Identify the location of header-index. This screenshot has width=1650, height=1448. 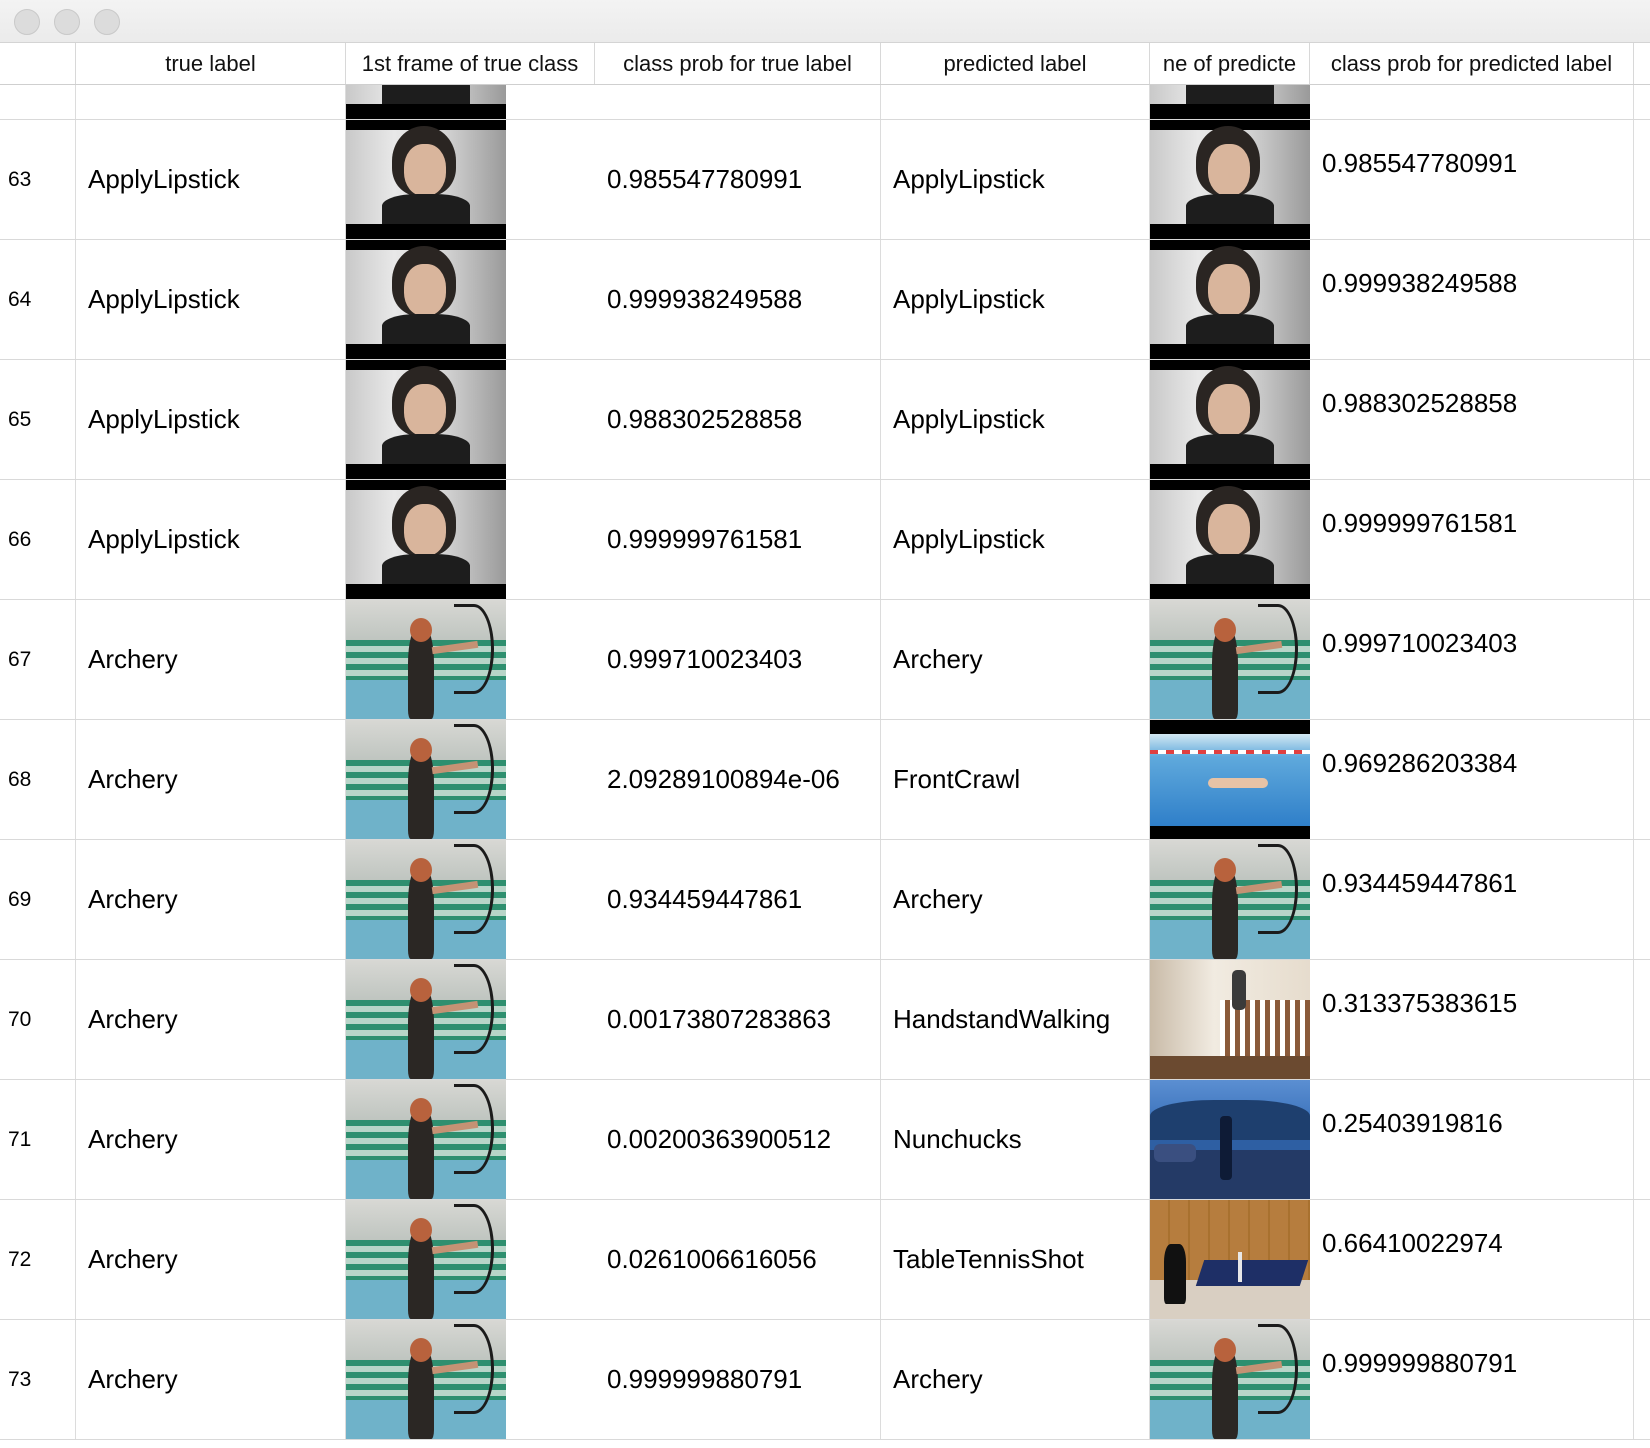
(38, 63).